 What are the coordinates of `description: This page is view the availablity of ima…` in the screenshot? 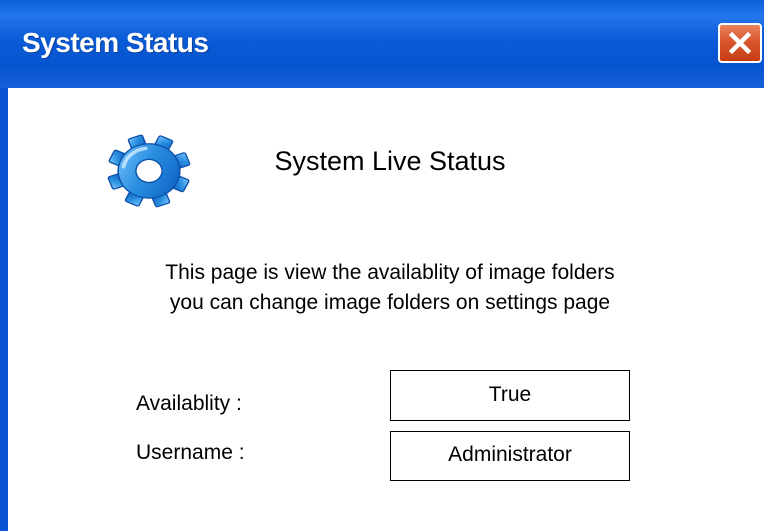 It's located at (390, 288).